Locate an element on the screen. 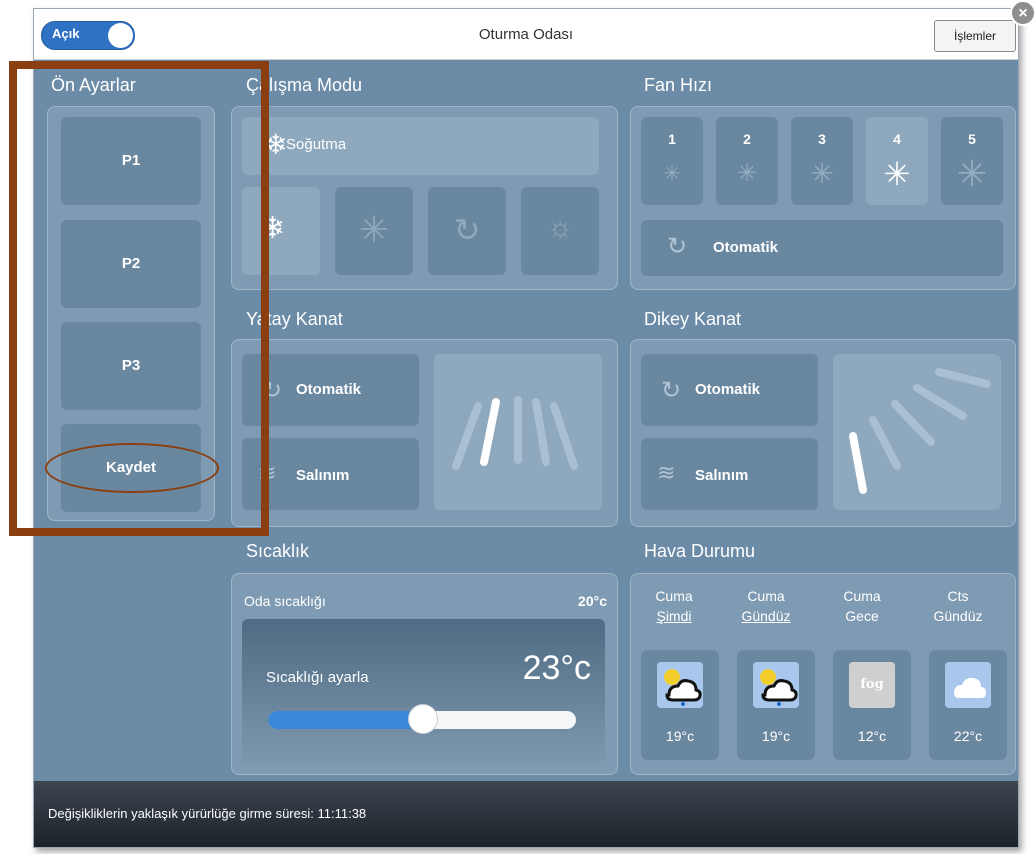 This screenshot has height=854, width=1035. title-bar: Açık Oturma Odası İşlemler is located at coordinates (526, 34).